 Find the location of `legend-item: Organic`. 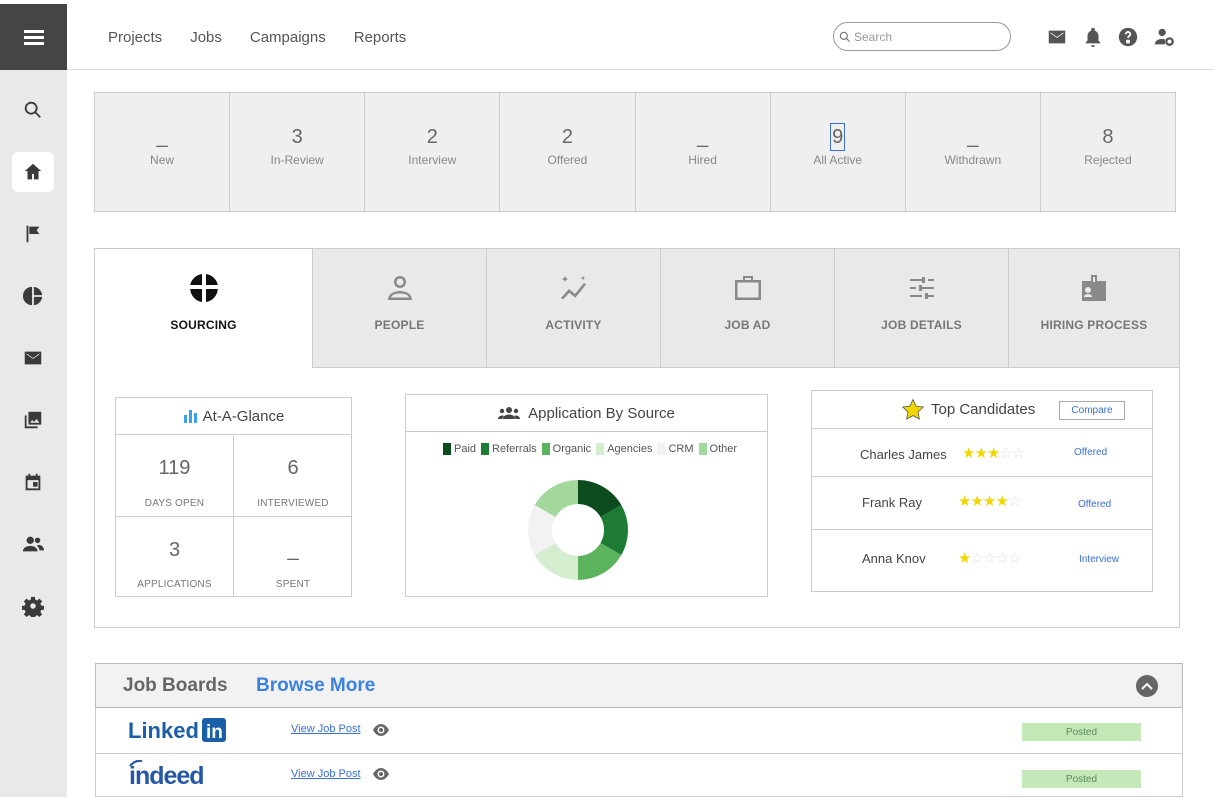

legend-item: Organic is located at coordinates (566, 449).